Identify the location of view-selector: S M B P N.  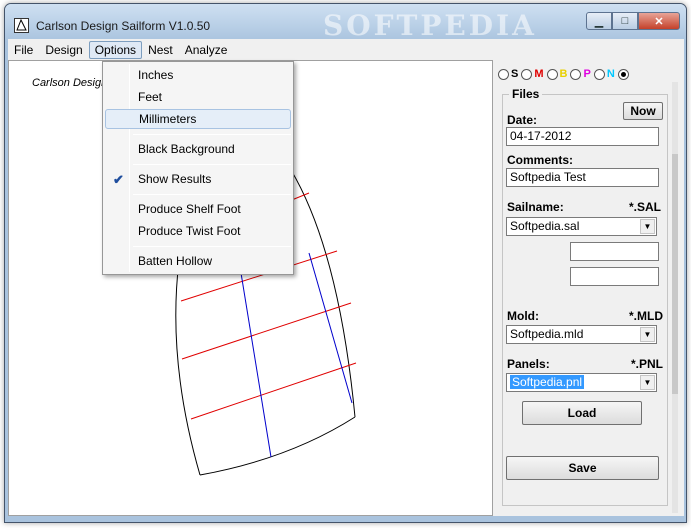
(564, 74).